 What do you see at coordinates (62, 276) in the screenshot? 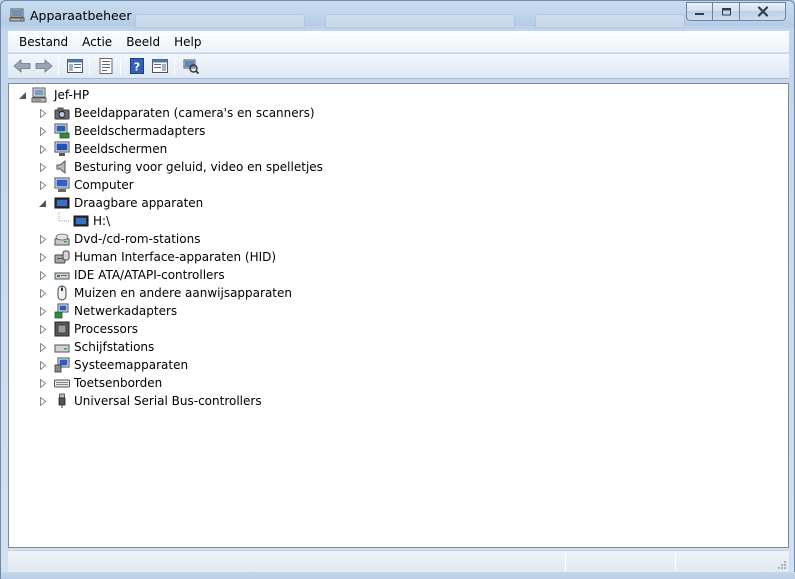
I see `ide-controller-icon` at bounding box center [62, 276].